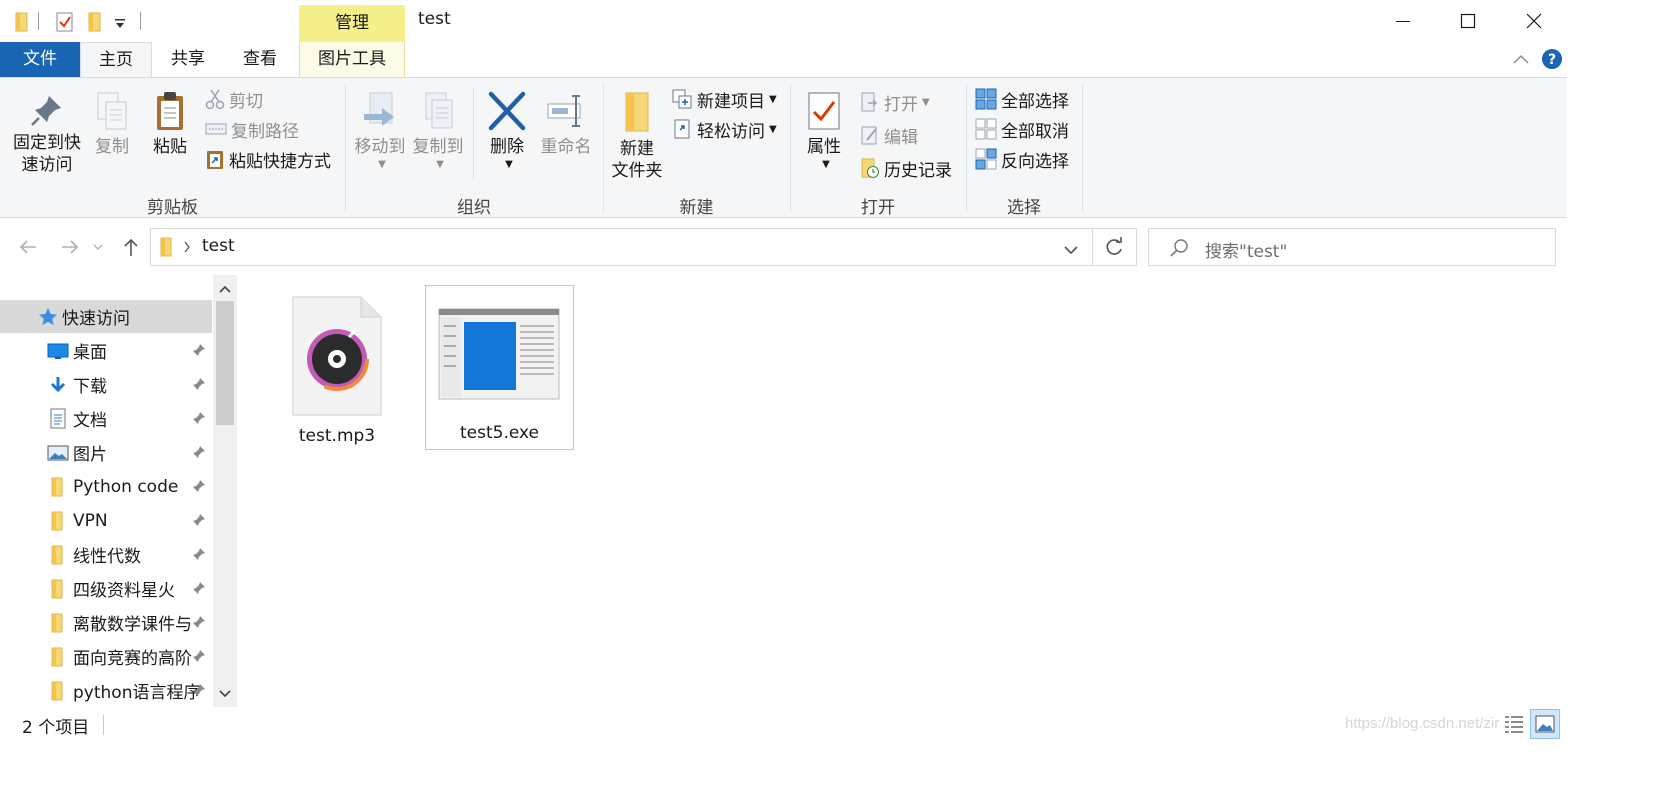 The width and height of the screenshot is (1667, 788). I want to click on nav-item-python-language: python语言程序, so click(106, 690).